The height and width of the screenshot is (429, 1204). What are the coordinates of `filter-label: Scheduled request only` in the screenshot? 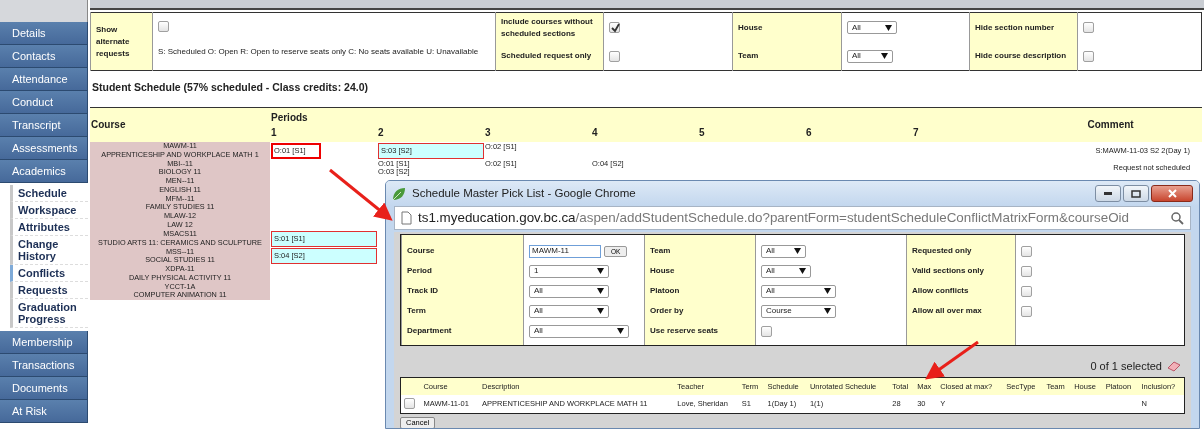 It's located at (549, 56).